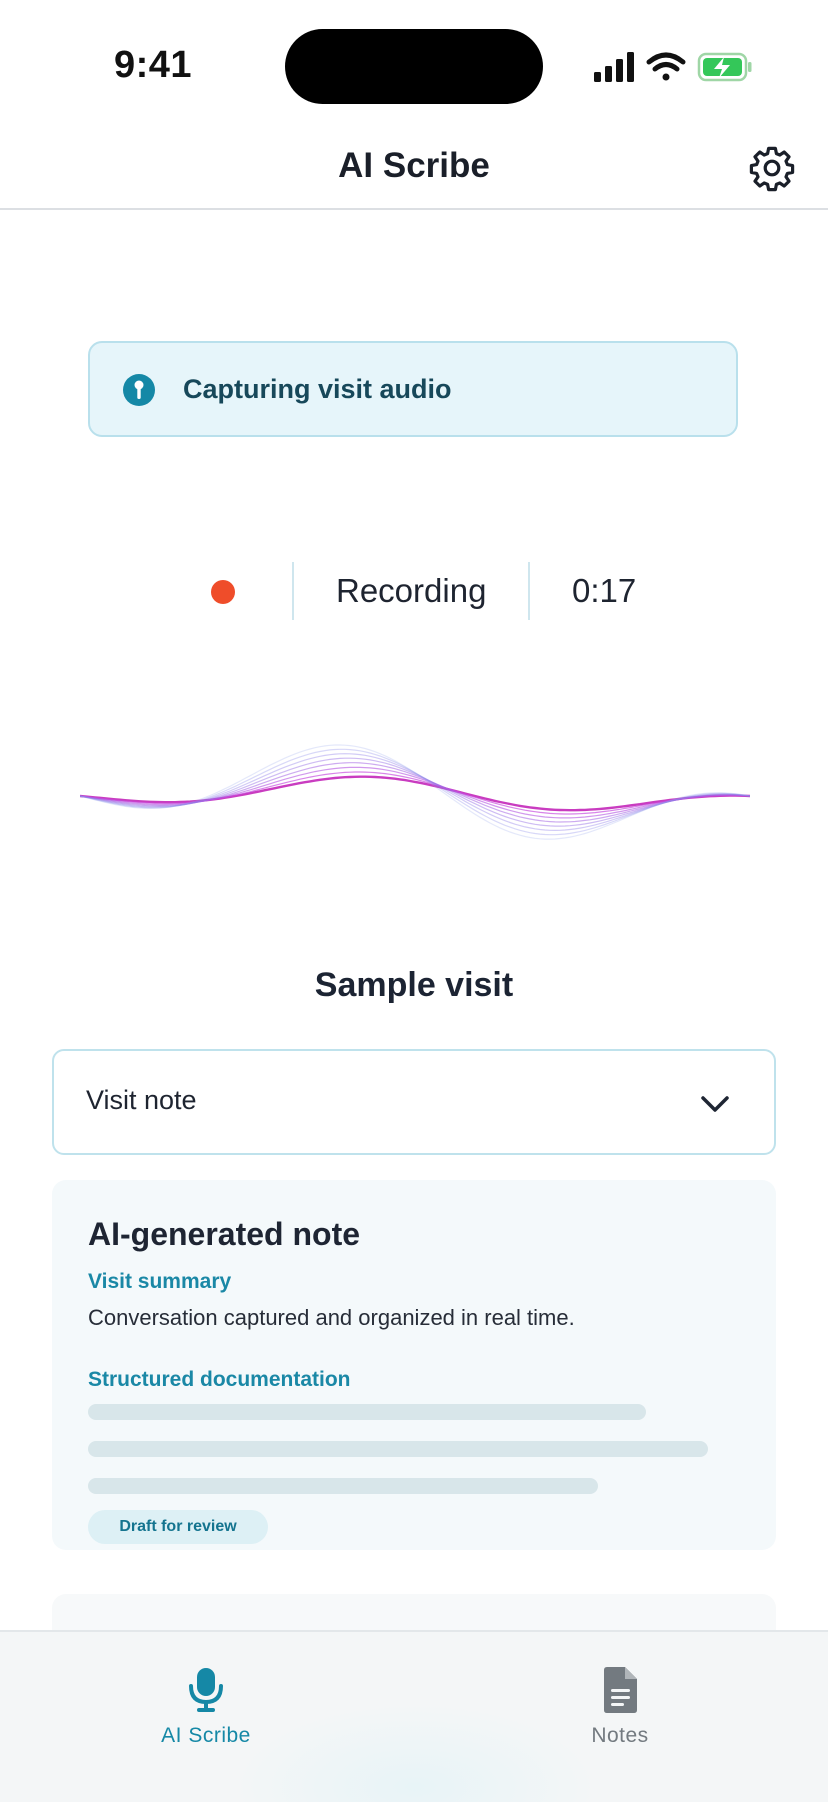 The image size is (828, 1802). Describe the element at coordinates (317, 389) in the screenshot. I see `banner-text: Capturing visit audio` at that location.